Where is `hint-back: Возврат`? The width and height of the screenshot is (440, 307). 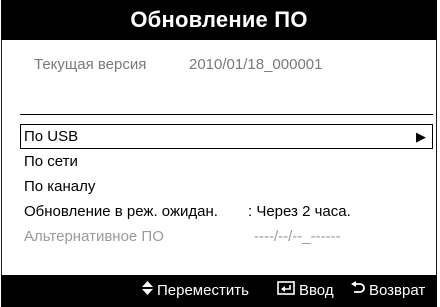
hint-back: Возврат is located at coordinates (388, 291).